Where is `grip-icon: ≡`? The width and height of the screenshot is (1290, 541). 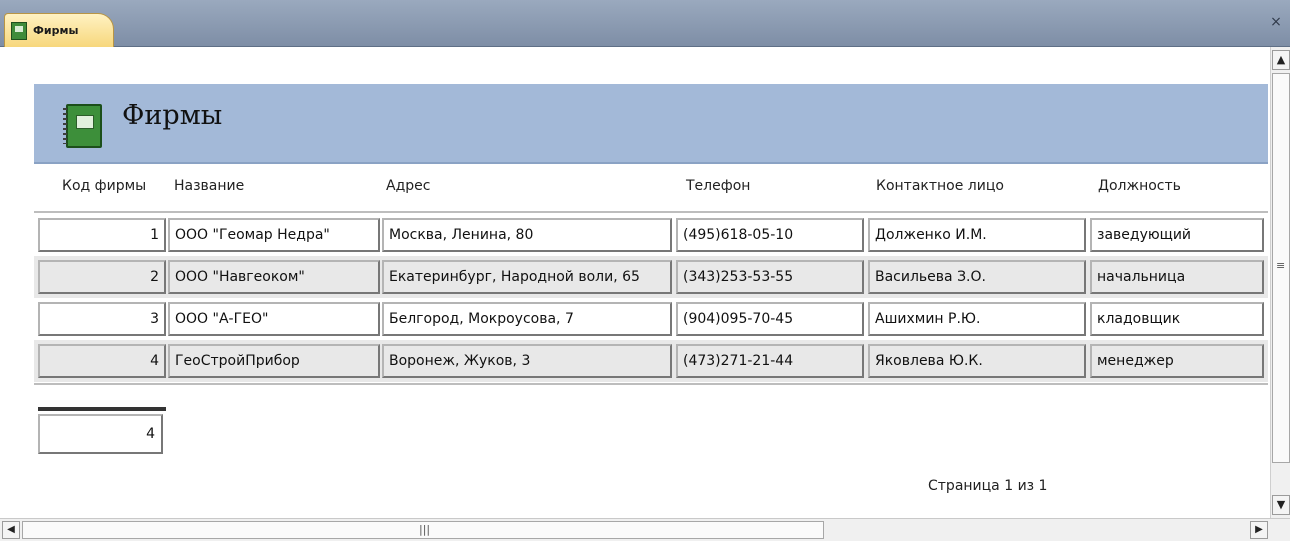 grip-icon: ≡ is located at coordinates (1281, 265).